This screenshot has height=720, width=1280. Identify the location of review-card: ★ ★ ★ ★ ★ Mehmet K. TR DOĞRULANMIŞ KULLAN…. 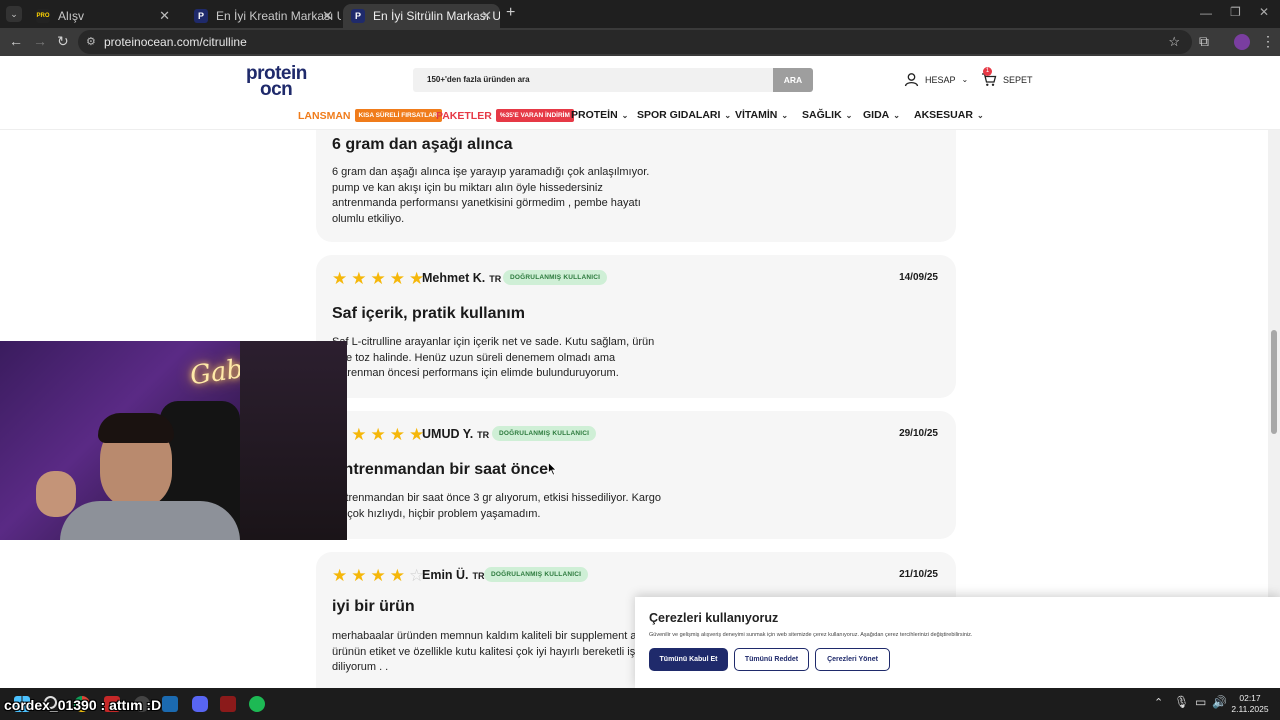
(636, 326).